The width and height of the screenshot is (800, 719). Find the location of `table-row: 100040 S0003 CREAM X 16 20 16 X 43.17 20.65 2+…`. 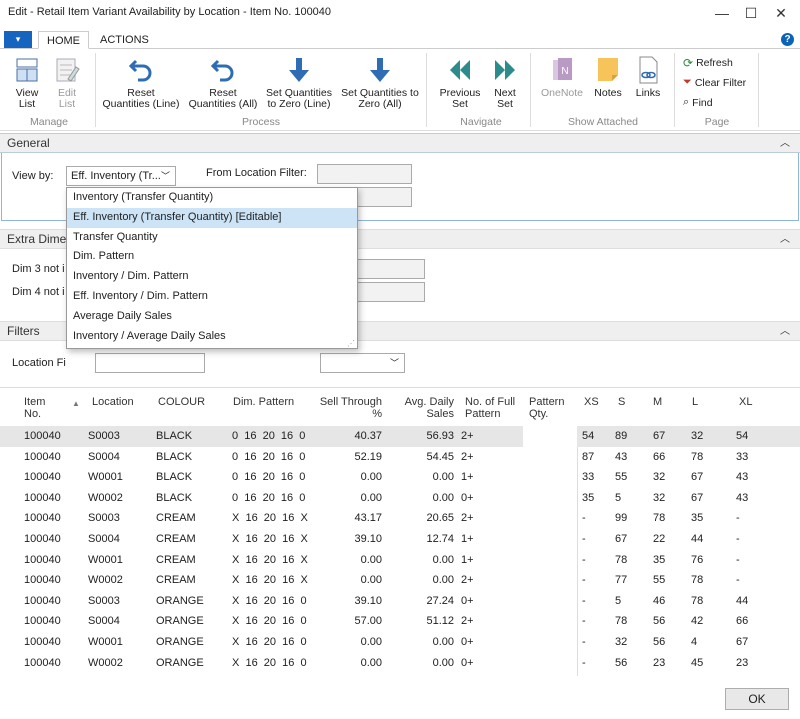

table-row: 100040 S0003 CREAM X 16 20 16 X 43.17 20.65 2+… is located at coordinates (400, 518).